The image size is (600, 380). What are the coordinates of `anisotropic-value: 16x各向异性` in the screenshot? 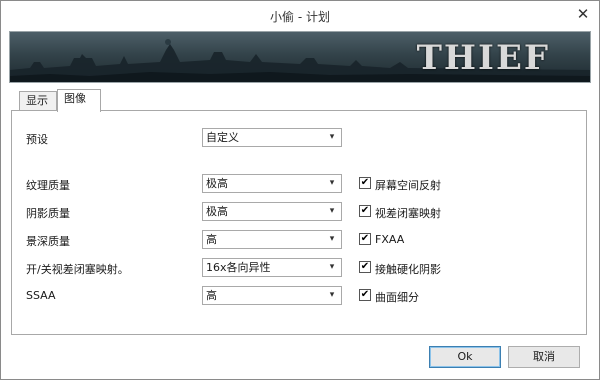 It's located at (238, 267).